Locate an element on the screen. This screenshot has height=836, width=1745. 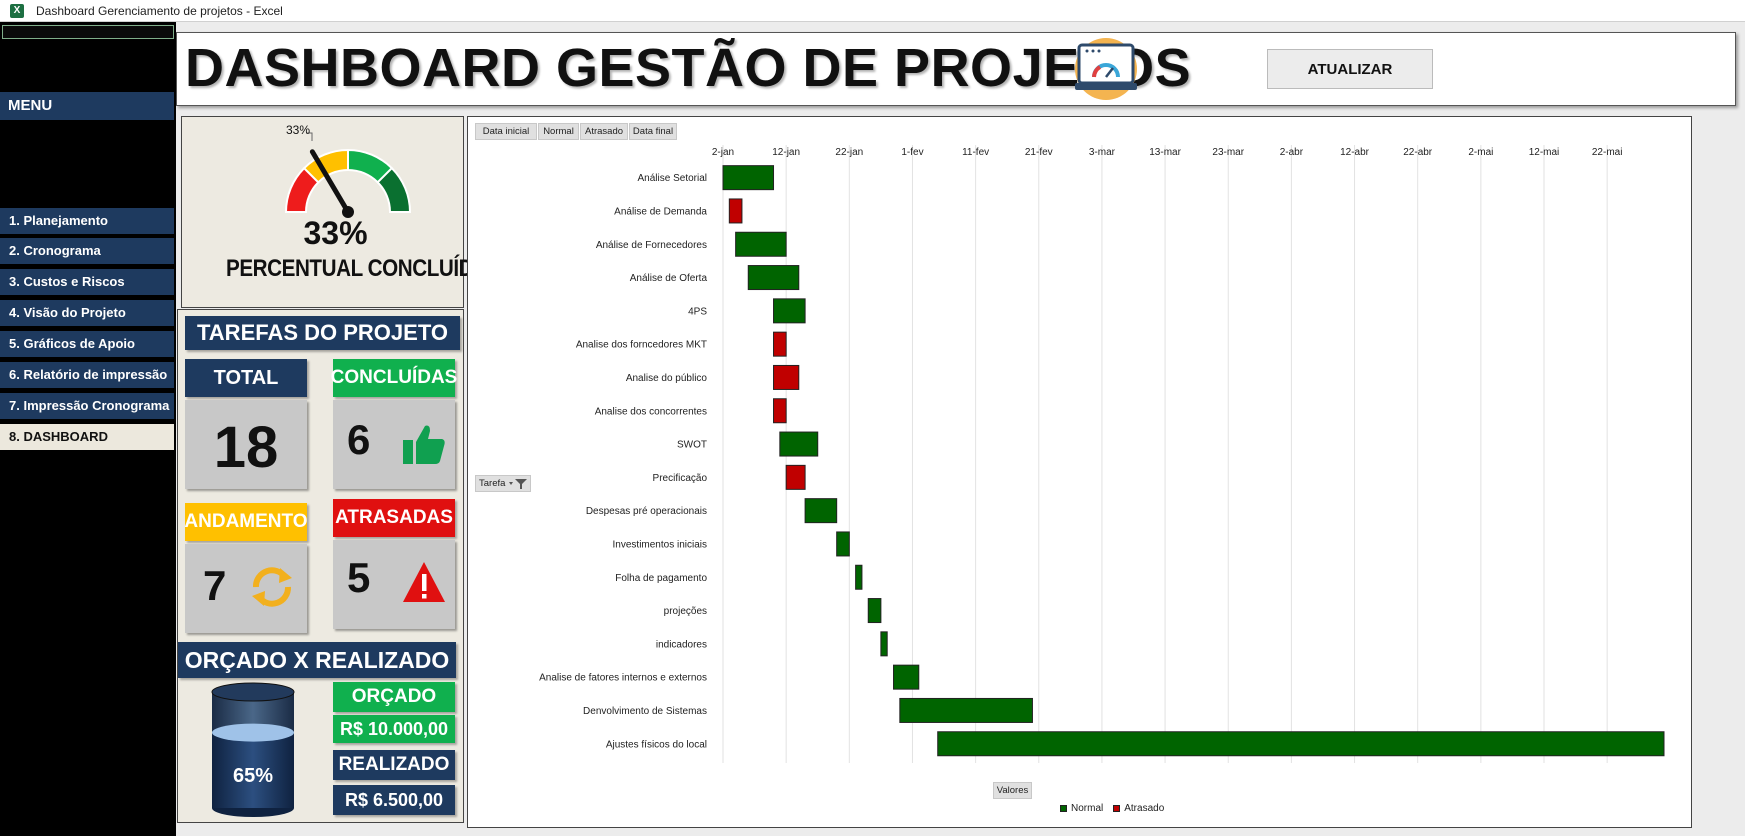
gantt-x-tick-label: 2-abr is located at coordinates (1292, 152).